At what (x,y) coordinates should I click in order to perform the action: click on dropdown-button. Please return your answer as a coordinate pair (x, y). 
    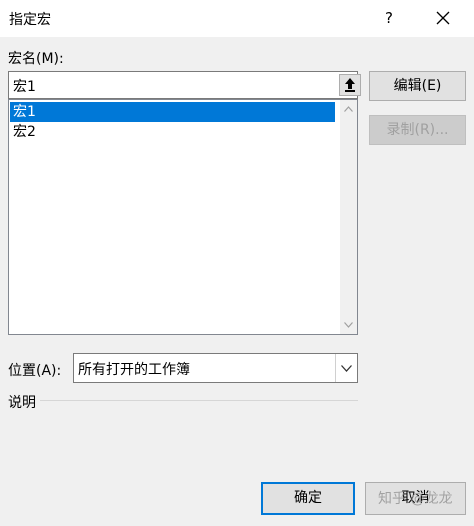
    Looking at the image, I should click on (346, 368).